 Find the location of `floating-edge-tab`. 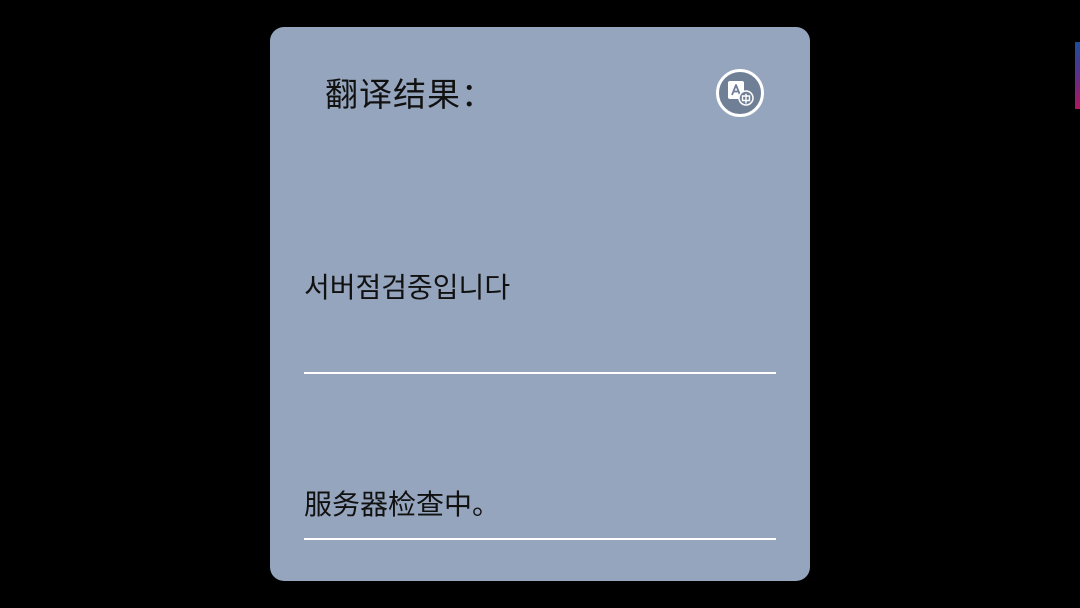

floating-edge-tab is located at coordinates (1077, 75).